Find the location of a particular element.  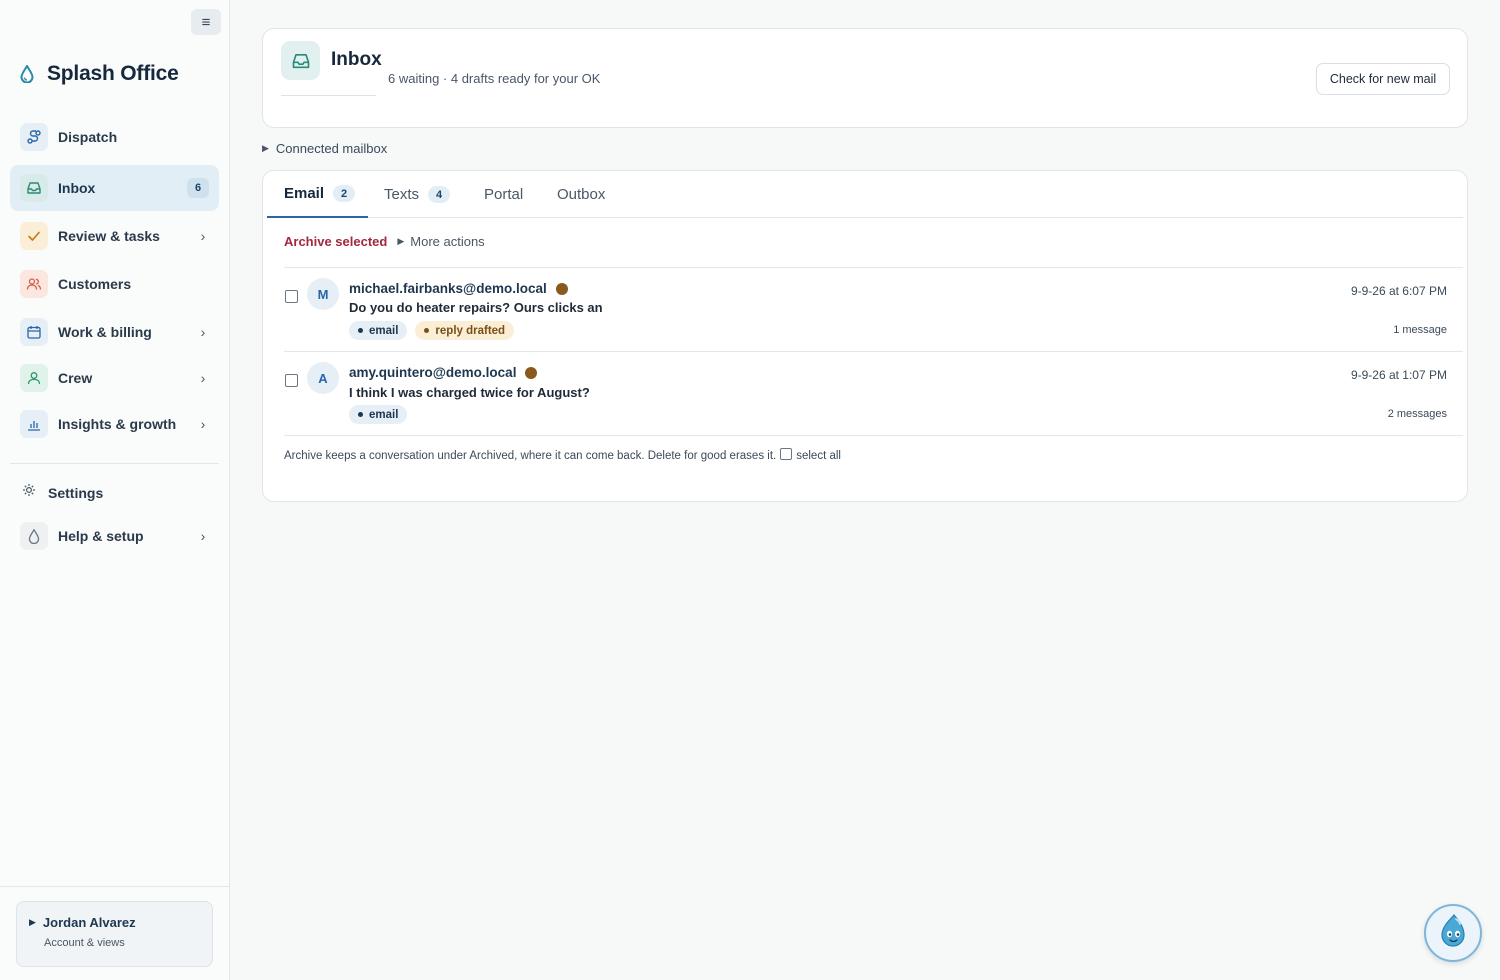

calendar-icon is located at coordinates (34, 332).